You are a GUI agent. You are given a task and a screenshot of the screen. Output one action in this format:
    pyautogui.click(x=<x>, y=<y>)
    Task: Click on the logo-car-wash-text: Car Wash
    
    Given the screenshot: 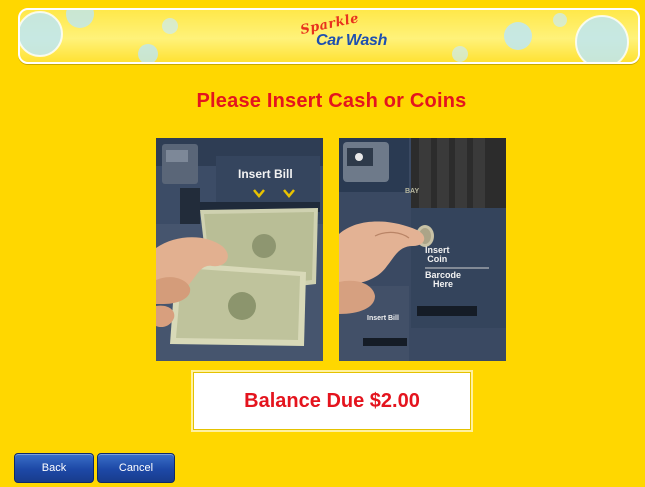 What is the action you would take?
    pyautogui.click(x=352, y=40)
    